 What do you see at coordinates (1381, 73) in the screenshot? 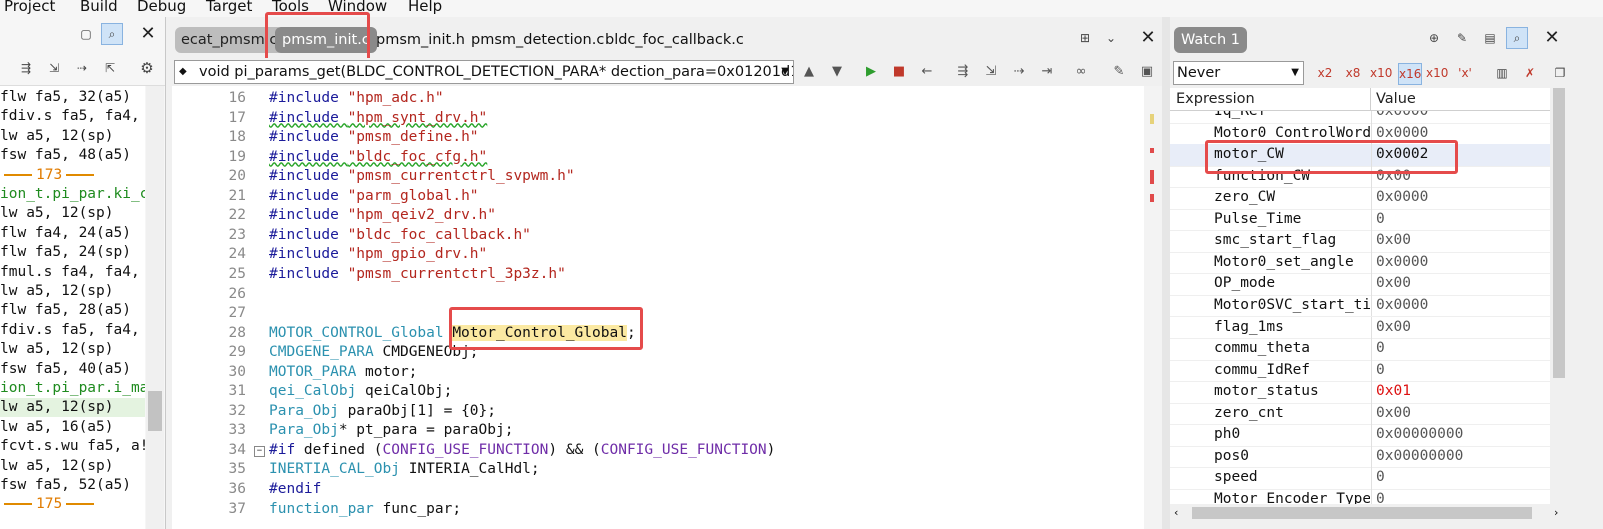
I see `radix-decimal-button: x10` at bounding box center [1381, 73].